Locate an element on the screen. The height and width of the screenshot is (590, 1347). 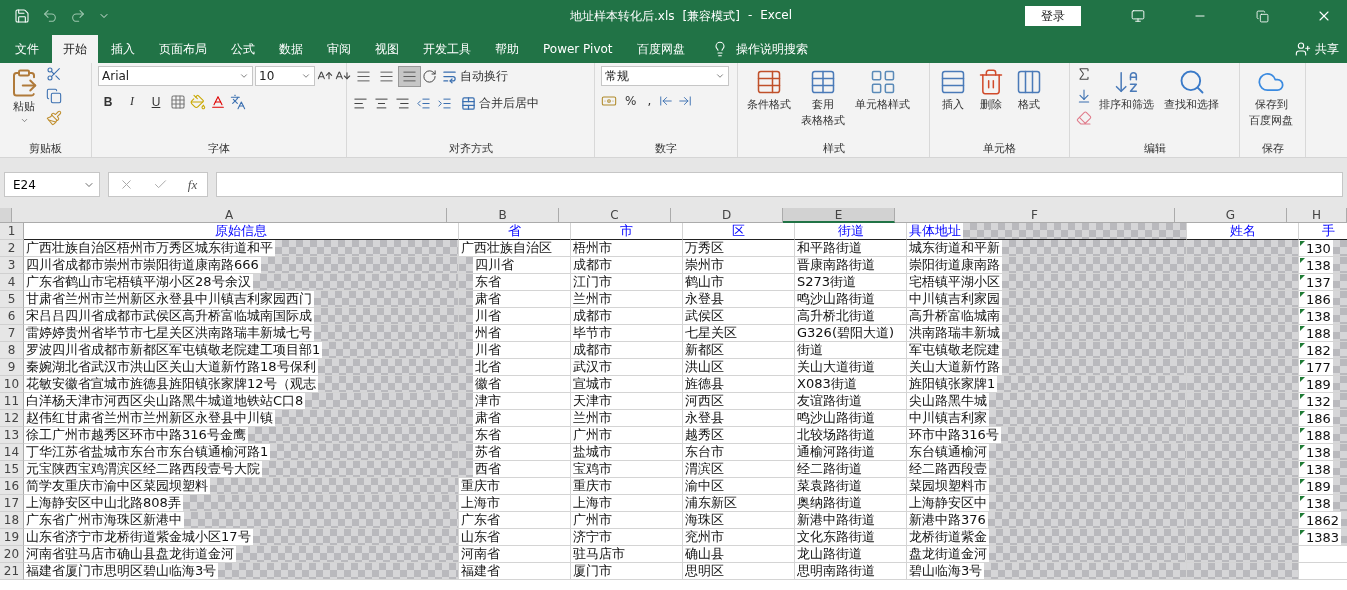
table-cell-text: 龙桥街道紫金 is located at coordinates (948, 537).